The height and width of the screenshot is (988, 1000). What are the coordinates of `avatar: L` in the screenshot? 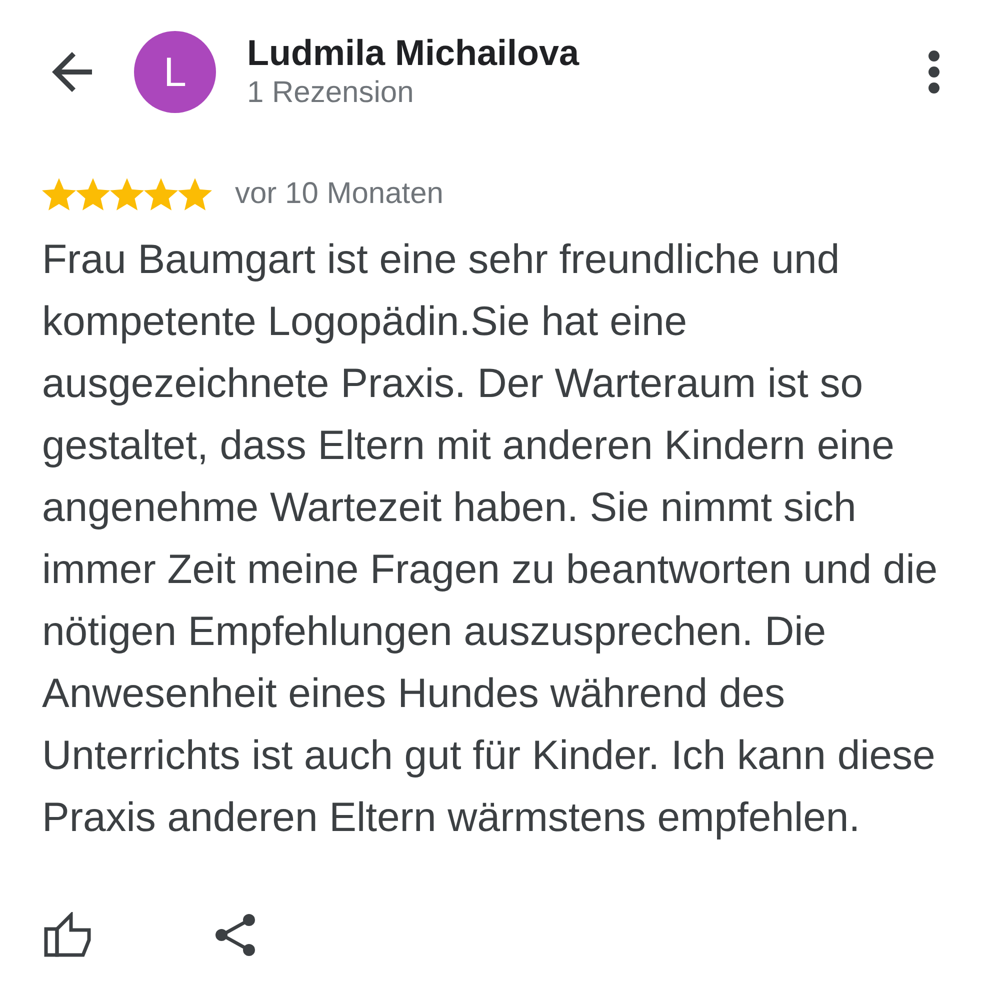 It's located at (175, 72).